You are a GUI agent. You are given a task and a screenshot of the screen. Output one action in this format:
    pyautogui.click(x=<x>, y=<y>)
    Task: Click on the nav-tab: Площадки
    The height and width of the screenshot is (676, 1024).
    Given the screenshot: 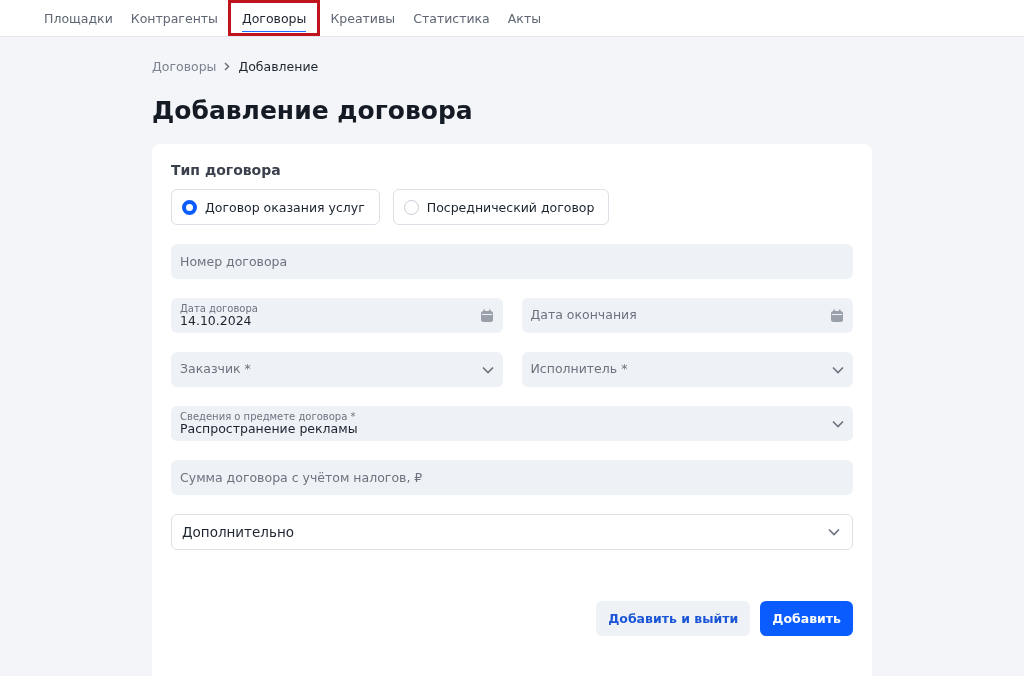 What is the action you would take?
    pyautogui.click(x=78, y=18)
    